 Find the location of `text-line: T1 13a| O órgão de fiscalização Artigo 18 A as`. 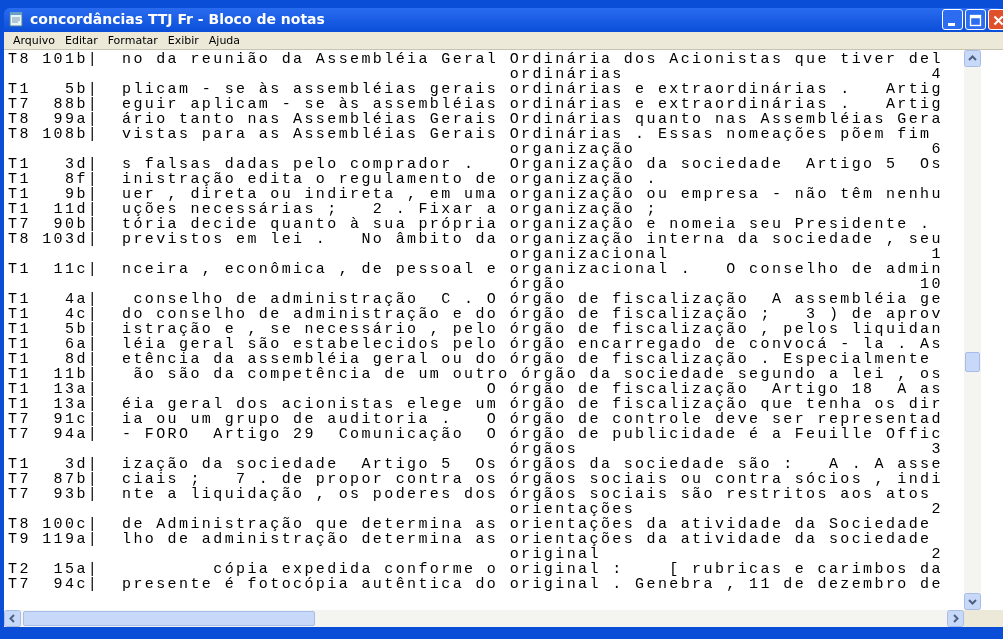

text-line: T1 13a| O órgão de fiscalização Artigo 18 A as is located at coordinates (476, 389).